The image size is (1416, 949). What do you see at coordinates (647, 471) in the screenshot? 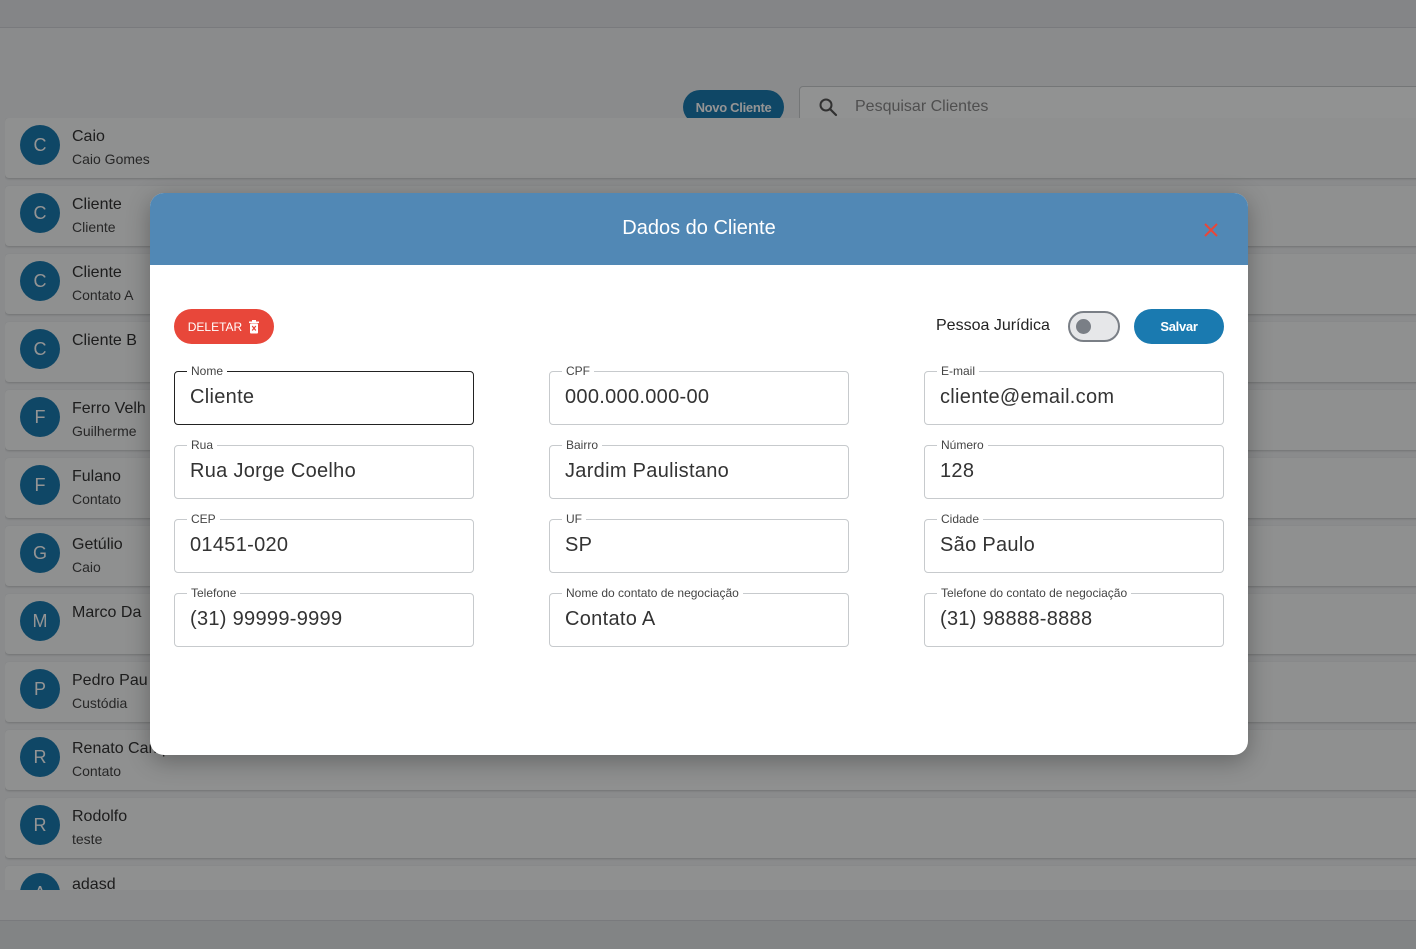
I see `field-value: Jardim Paulistano` at bounding box center [647, 471].